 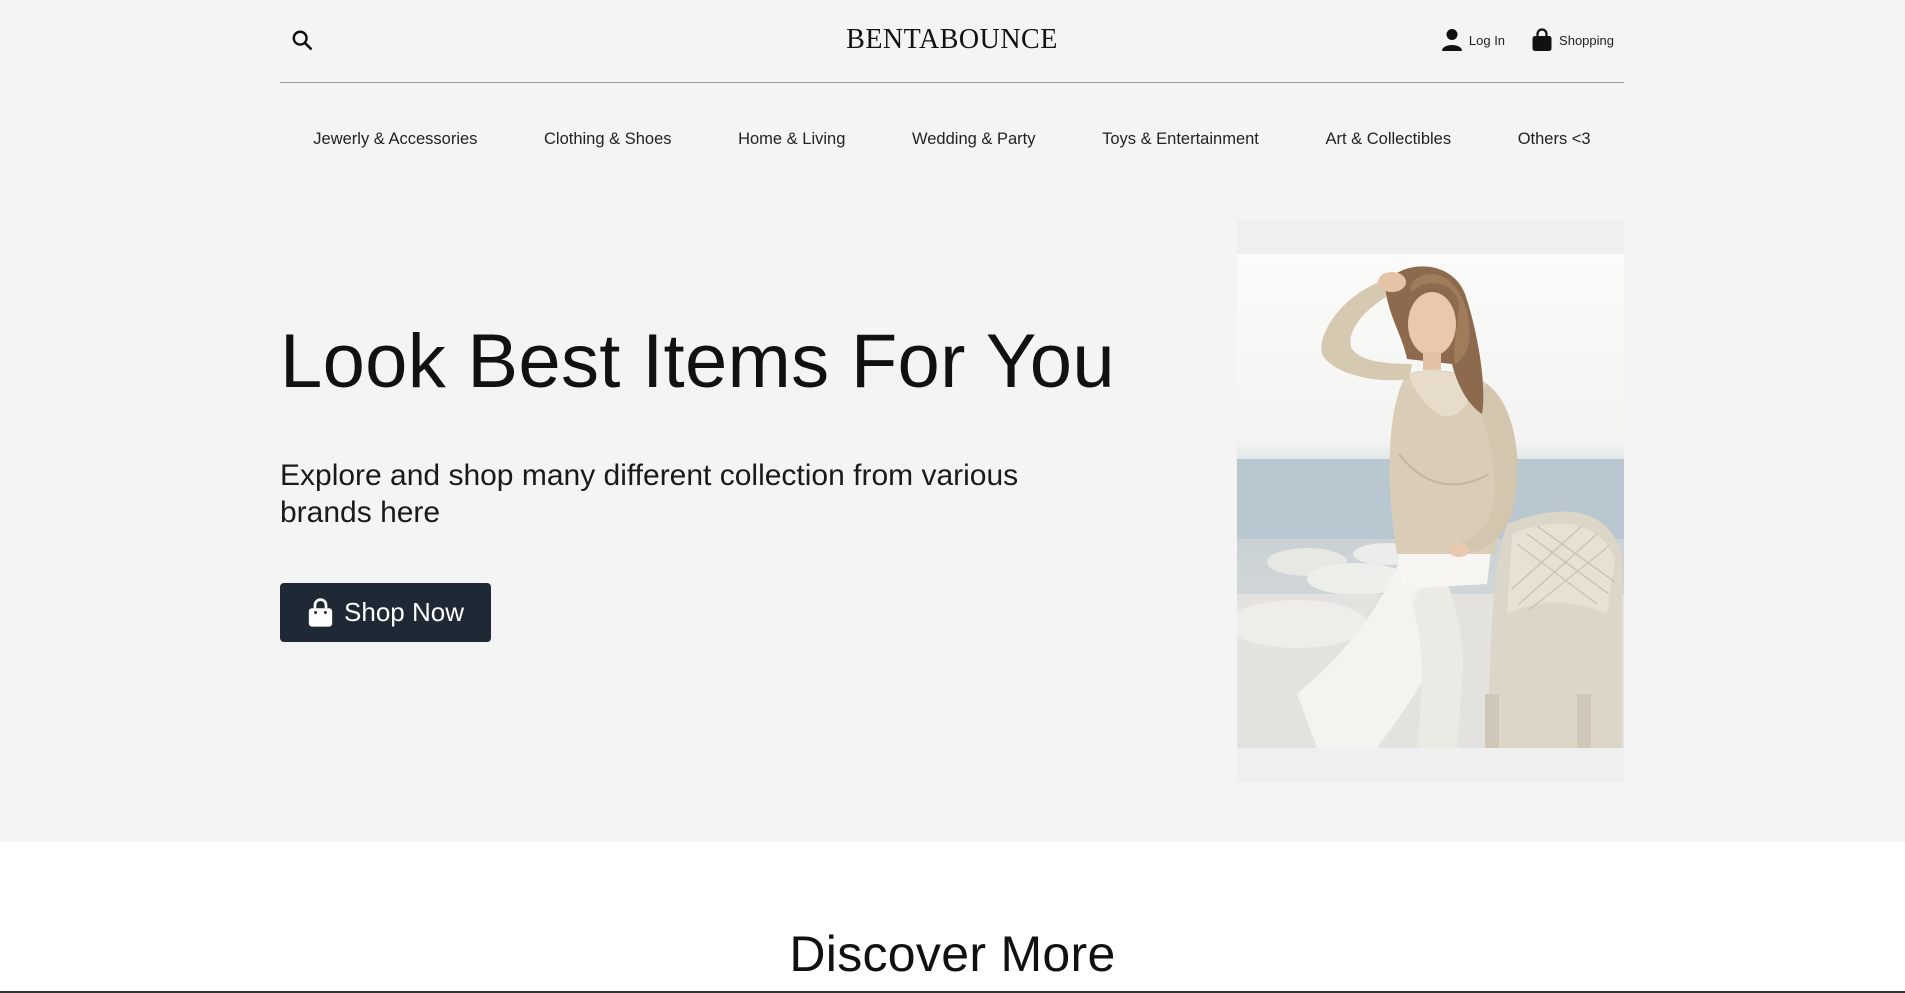 What do you see at coordinates (404, 612) in the screenshot?
I see `shop-now-label: Shop Now` at bounding box center [404, 612].